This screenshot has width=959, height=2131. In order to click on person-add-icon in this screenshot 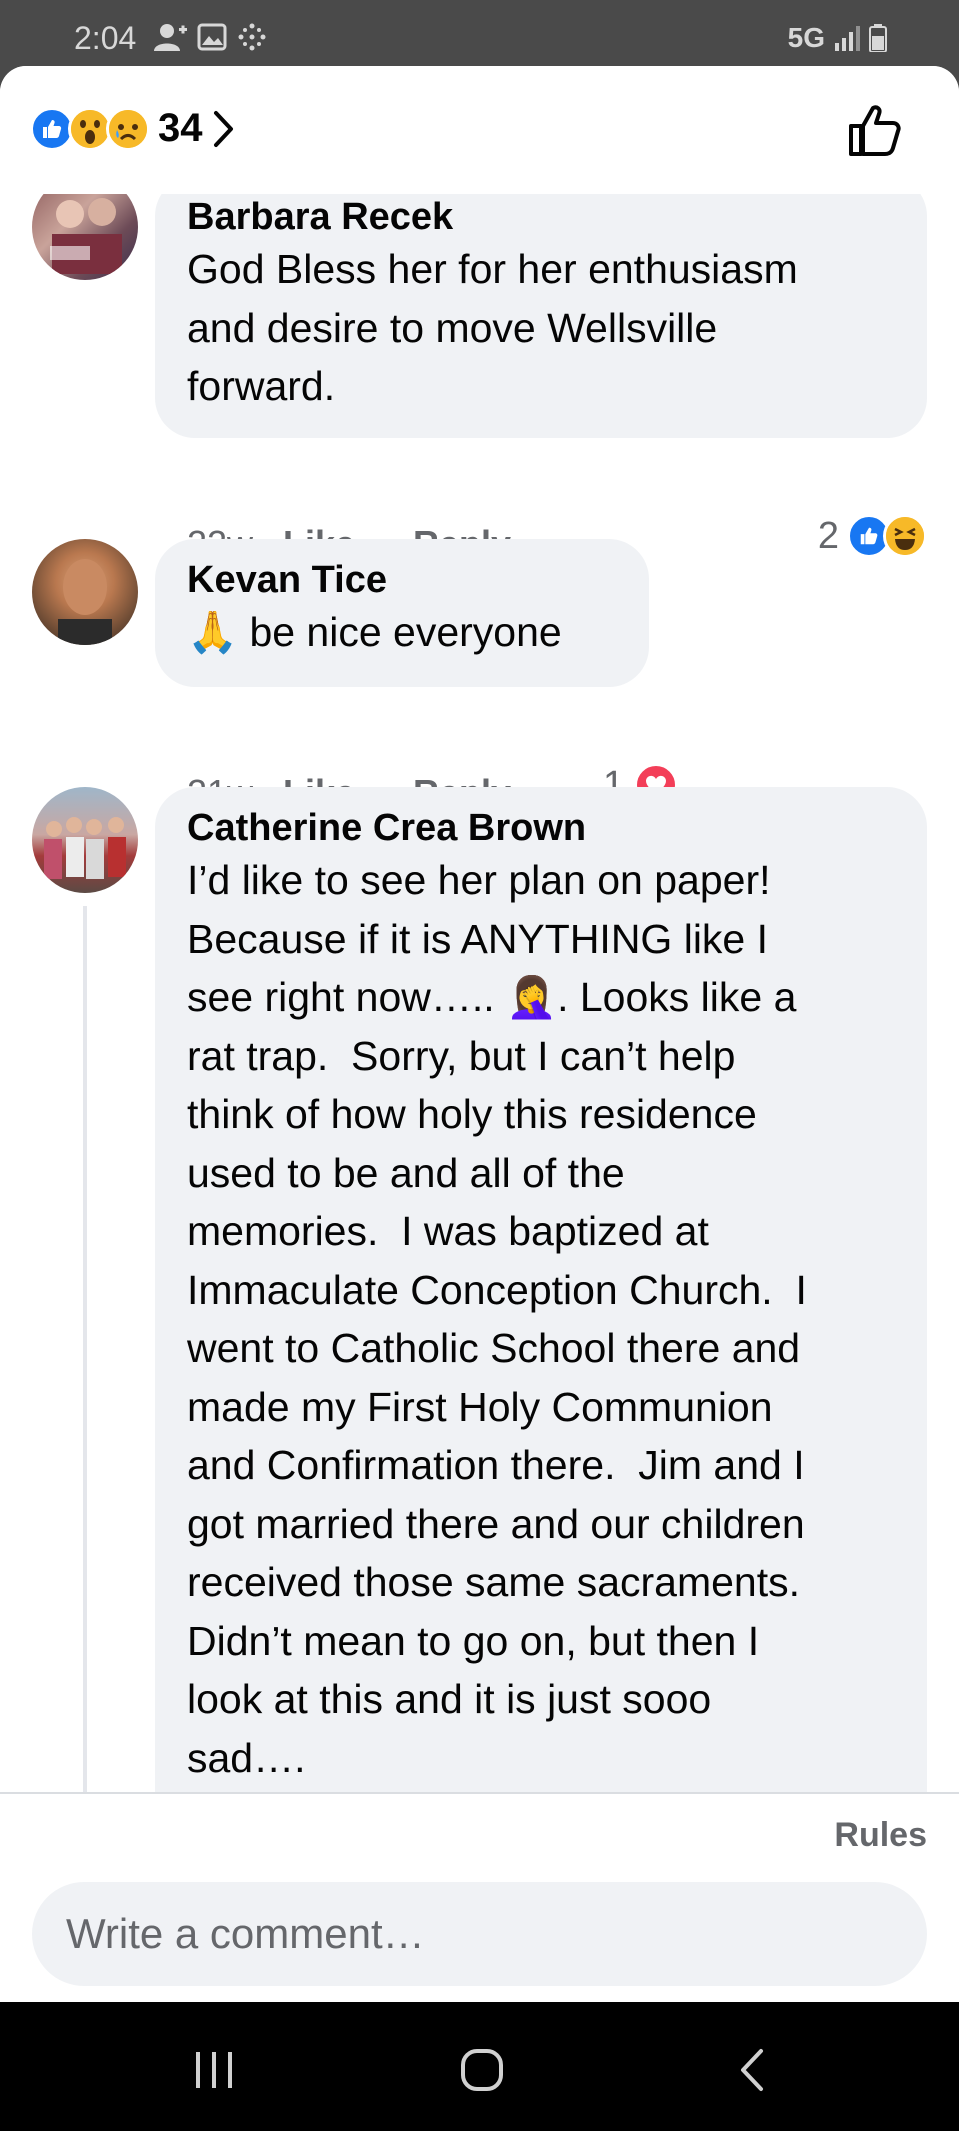, I will do `click(170, 37)`.